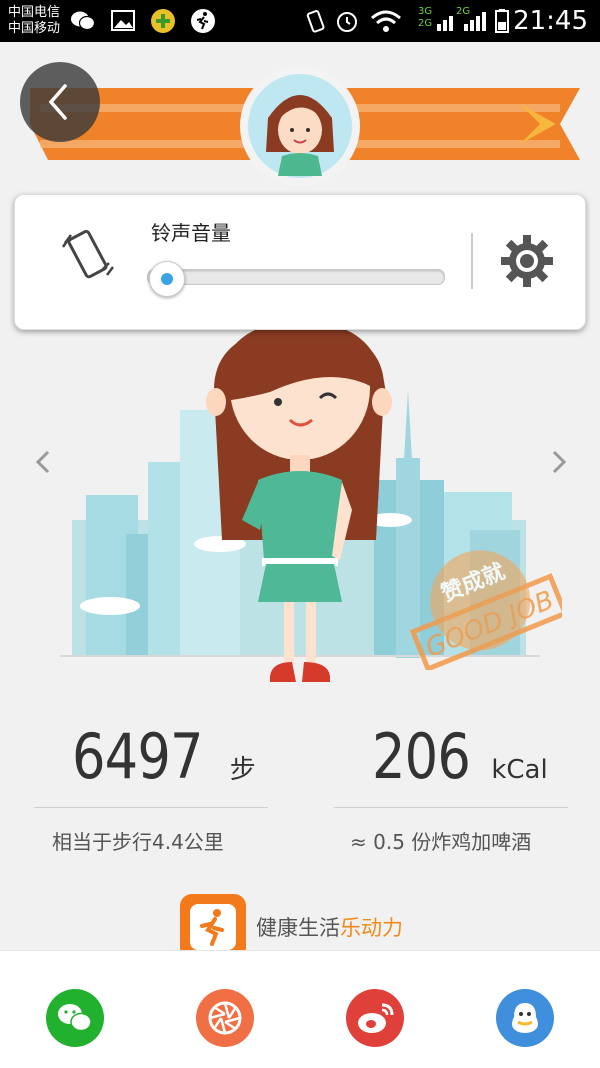 The width and height of the screenshot is (600, 1068). I want to click on app-name-plain: 健康生活, so click(298, 928).